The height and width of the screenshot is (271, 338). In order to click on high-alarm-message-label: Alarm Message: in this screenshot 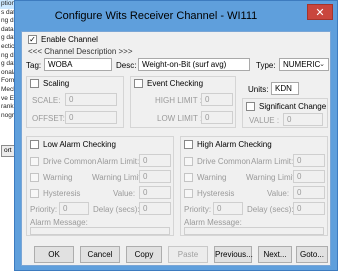, I will do `click(213, 222)`.